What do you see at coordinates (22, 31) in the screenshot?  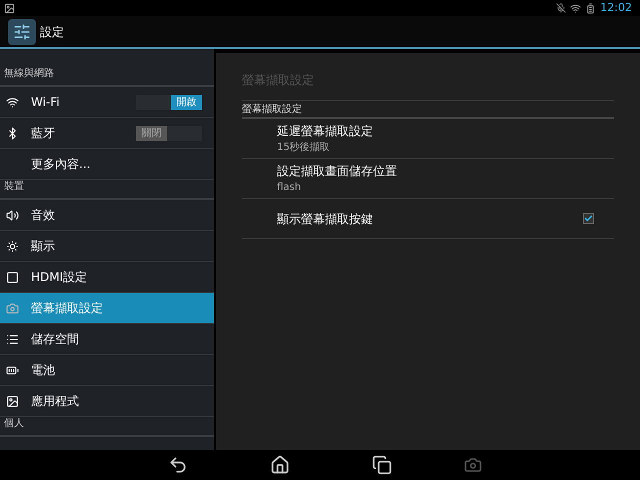 I see `settings-app-icon` at bounding box center [22, 31].